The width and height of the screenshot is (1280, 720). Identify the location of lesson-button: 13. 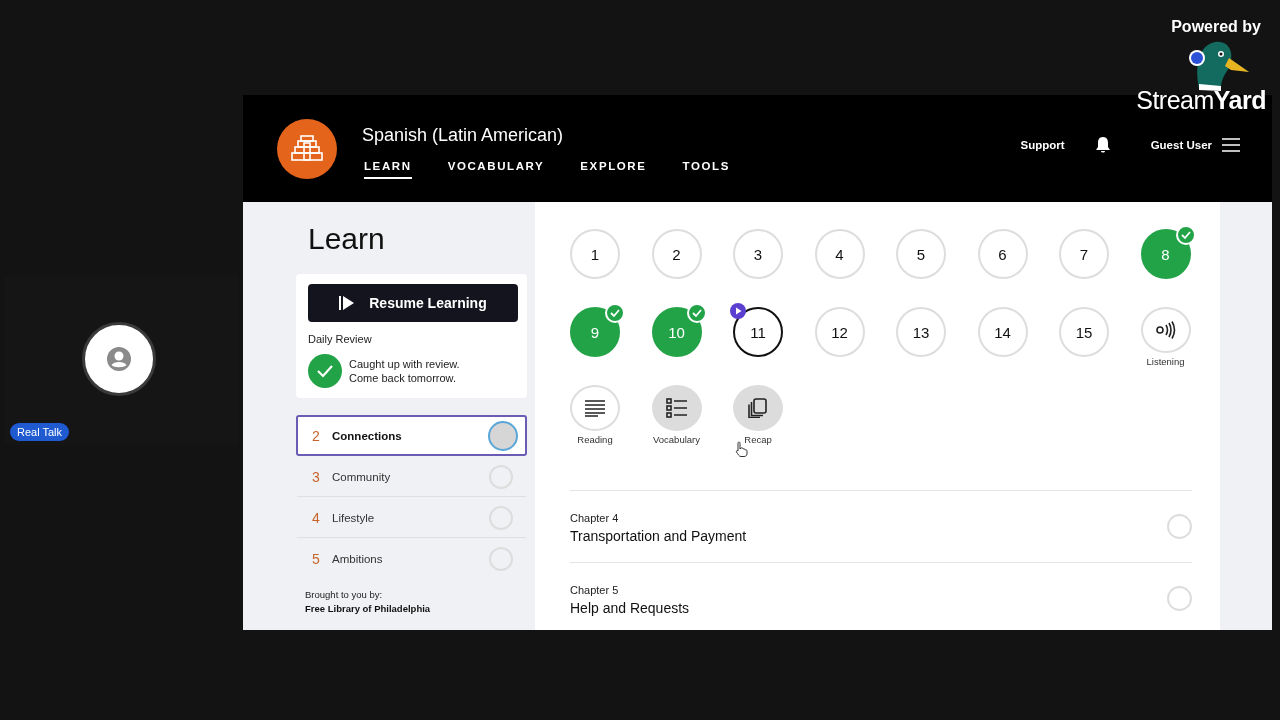
(921, 332).